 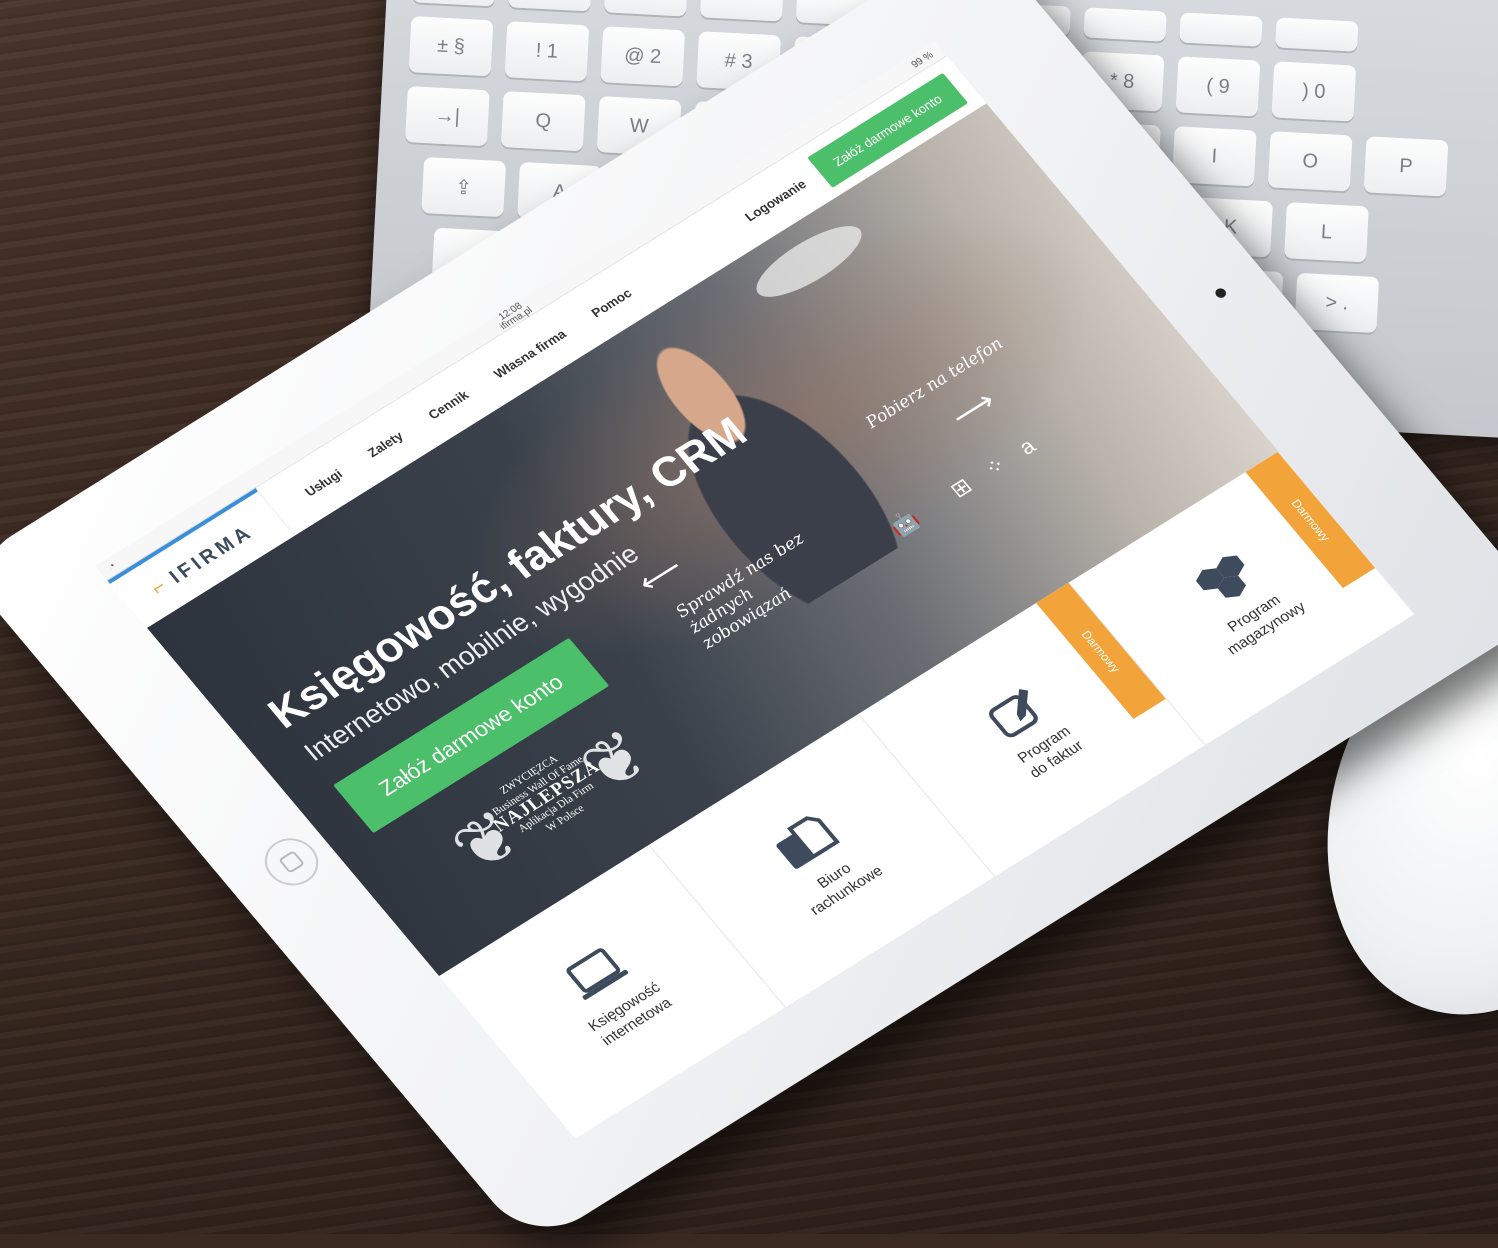 I want to click on key: O, so click(x=1310, y=161).